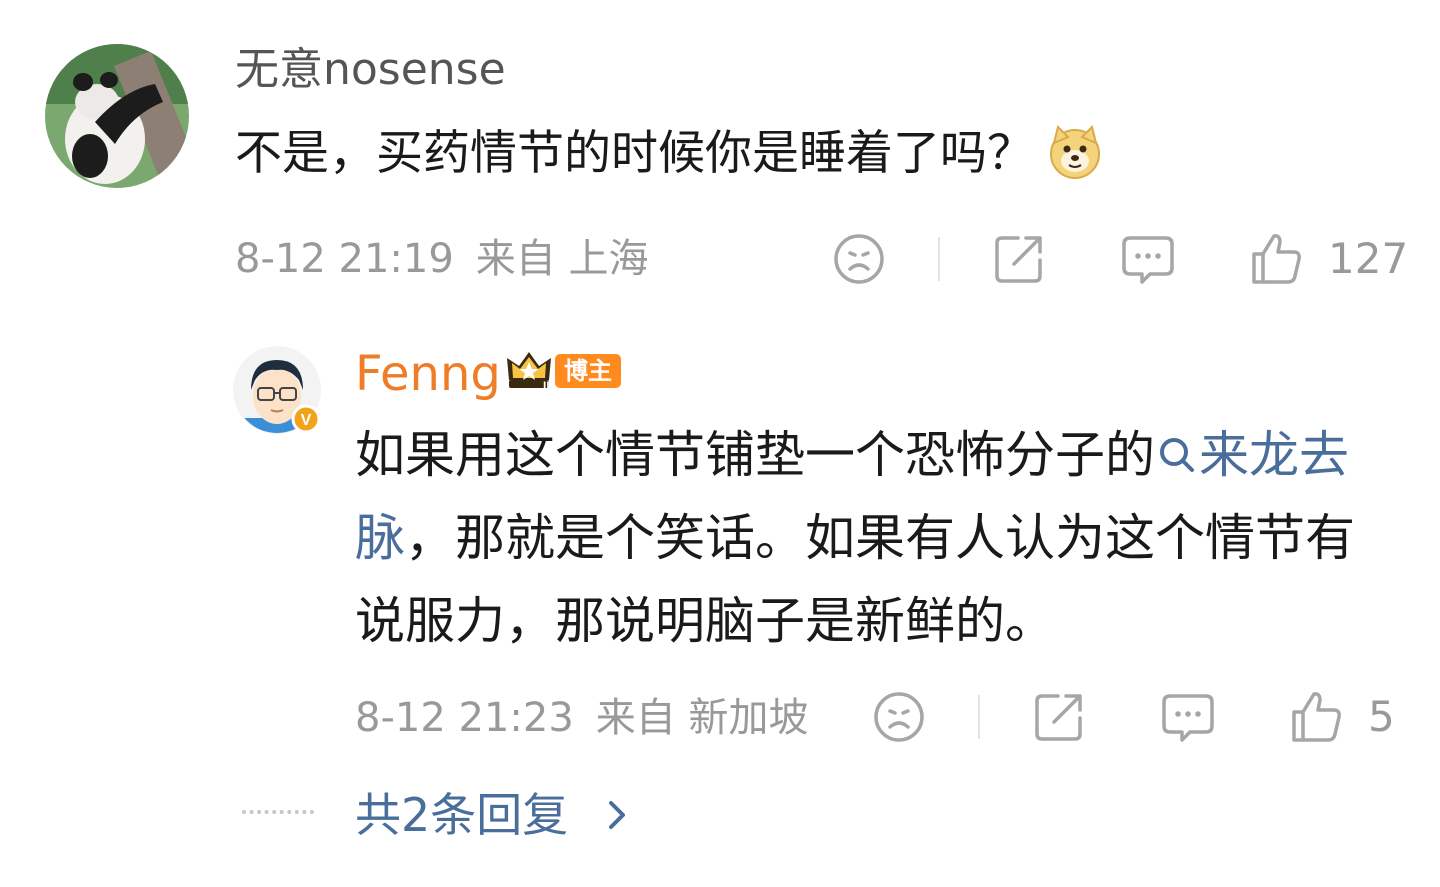 The width and height of the screenshot is (1440, 887). Describe the element at coordinates (1368, 258) in the screenshot. I see `like-count: 127` at that location.